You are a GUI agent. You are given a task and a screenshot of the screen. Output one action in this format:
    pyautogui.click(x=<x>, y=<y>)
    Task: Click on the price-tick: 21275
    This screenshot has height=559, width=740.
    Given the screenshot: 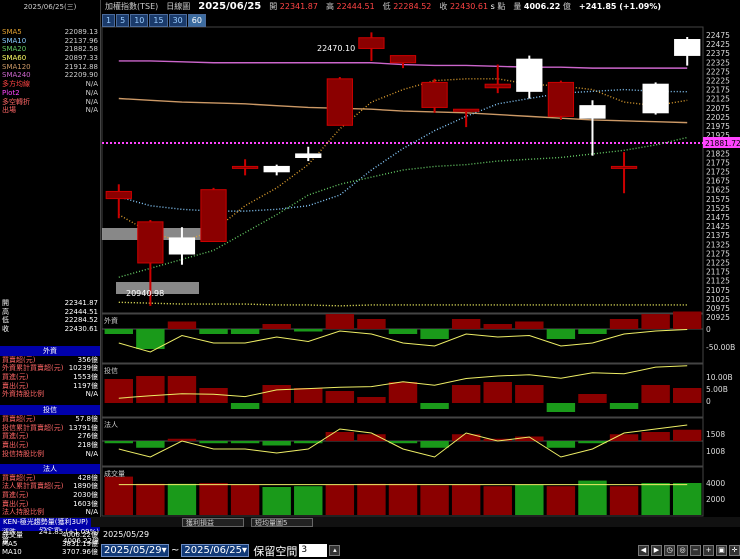 What is the action you would take?
    pyautogui.click(x=718, y=253)
    